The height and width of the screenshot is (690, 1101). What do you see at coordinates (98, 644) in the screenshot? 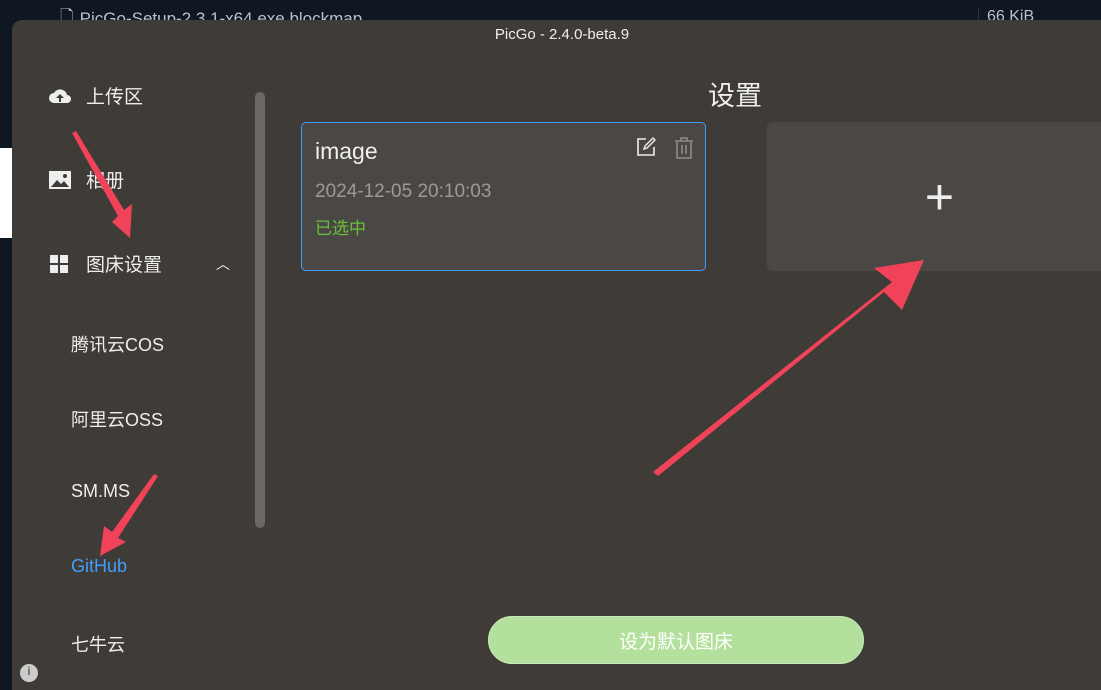
I see `sidebar-sub-qiniu: 七牛云` at bounding box center [98, 644].